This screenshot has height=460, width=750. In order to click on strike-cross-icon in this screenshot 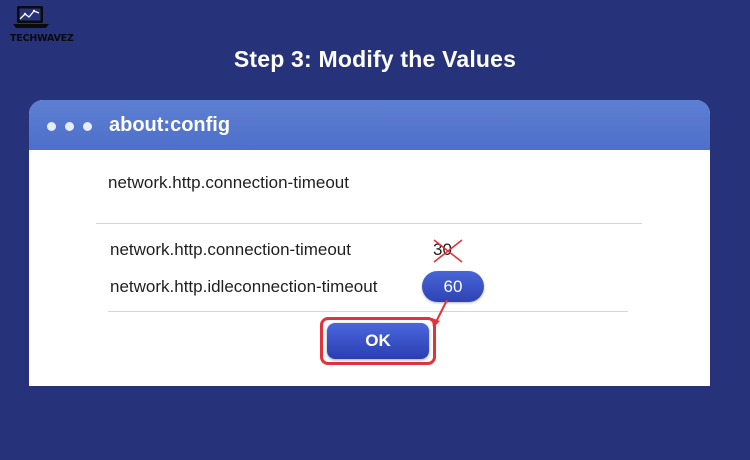, I will do `click(448, 251)`.